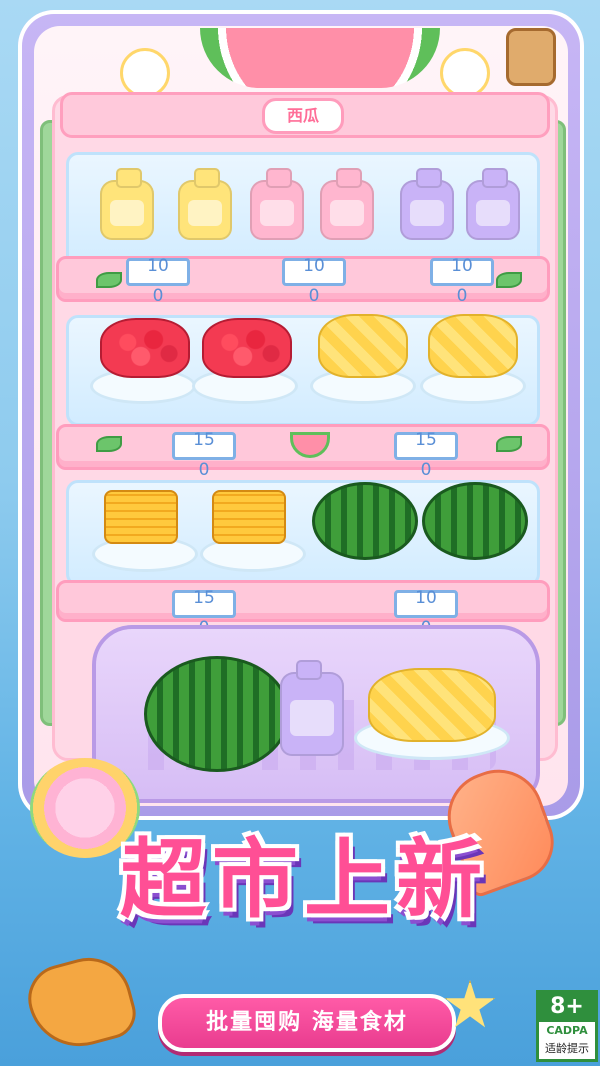  I want to click on basket-mango-plate, so click(432, 705).